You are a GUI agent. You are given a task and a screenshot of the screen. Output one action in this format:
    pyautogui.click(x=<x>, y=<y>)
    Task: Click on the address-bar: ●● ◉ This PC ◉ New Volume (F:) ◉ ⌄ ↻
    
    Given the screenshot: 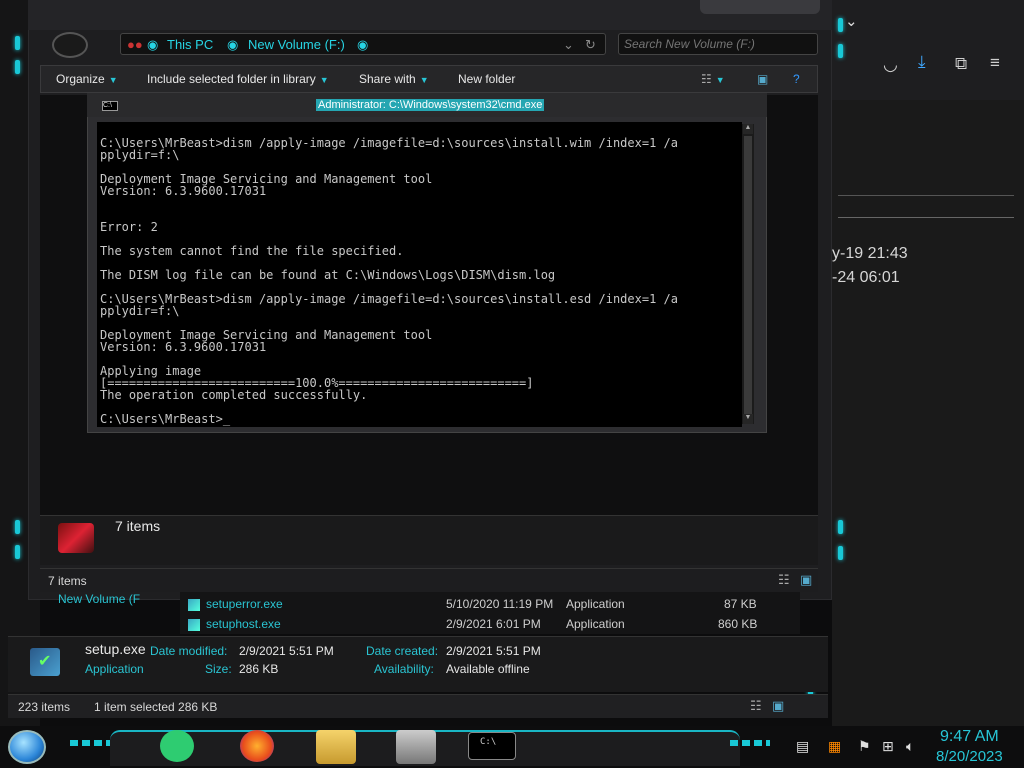 What is the action you would take?
    pyautogui.click(x=363, y=44)
    